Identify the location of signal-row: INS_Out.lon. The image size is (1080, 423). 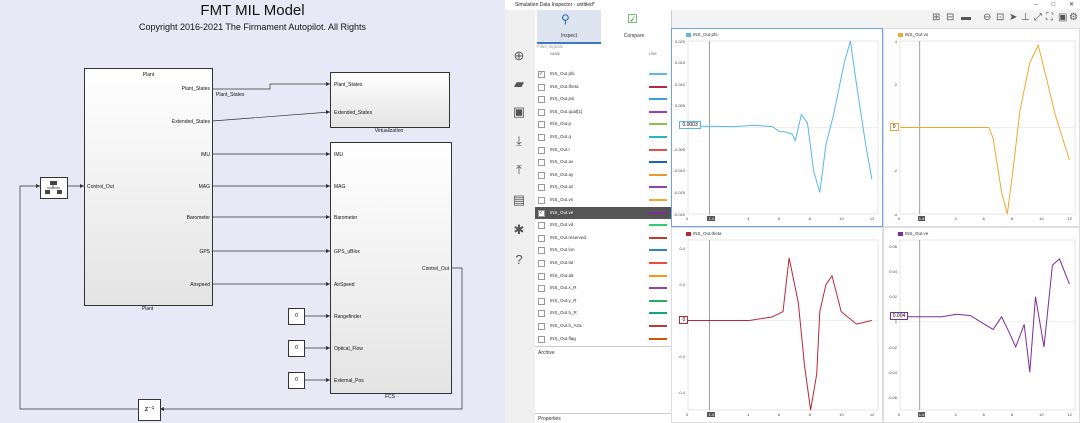
(603, 250).